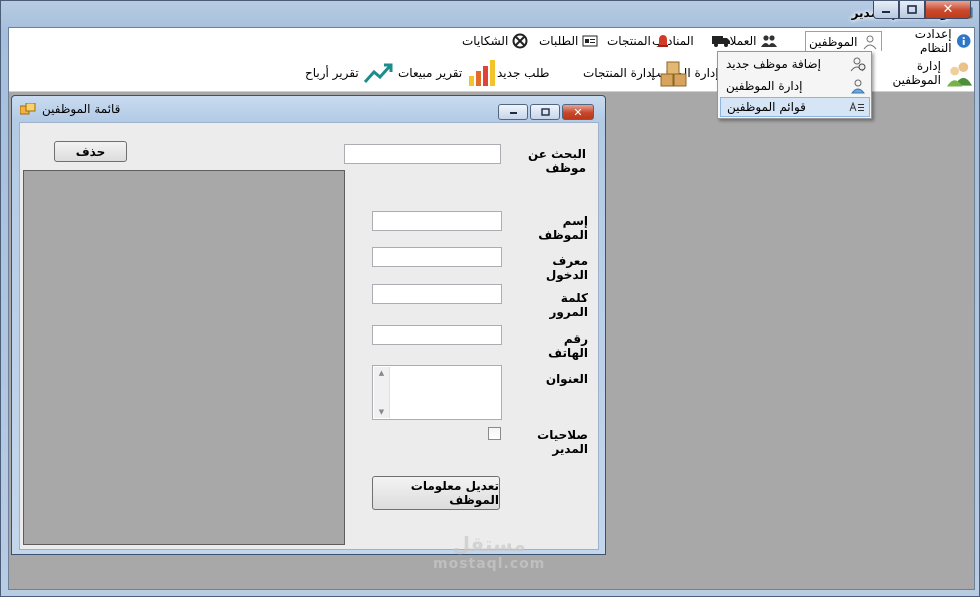 The width and height of the screenshot is (980, 597). What do you see at coordinates (721, 41) in the screenshot?
I see `truck-icon` at bounding box center [721, 41].